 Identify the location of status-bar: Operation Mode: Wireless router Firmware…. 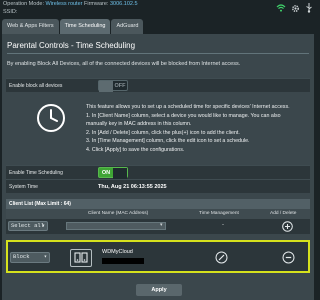
(158, 8).